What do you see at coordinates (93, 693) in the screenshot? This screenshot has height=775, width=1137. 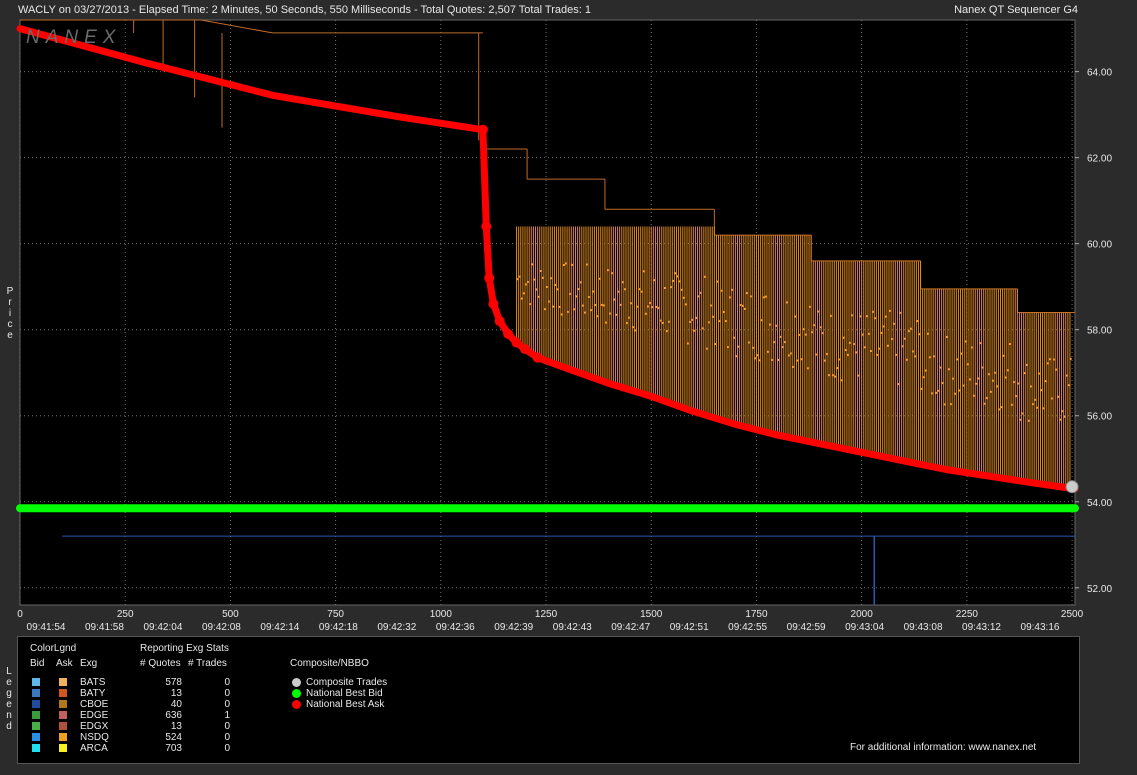 I see `exchange-name: BATY` at bounding box center [93, 693].